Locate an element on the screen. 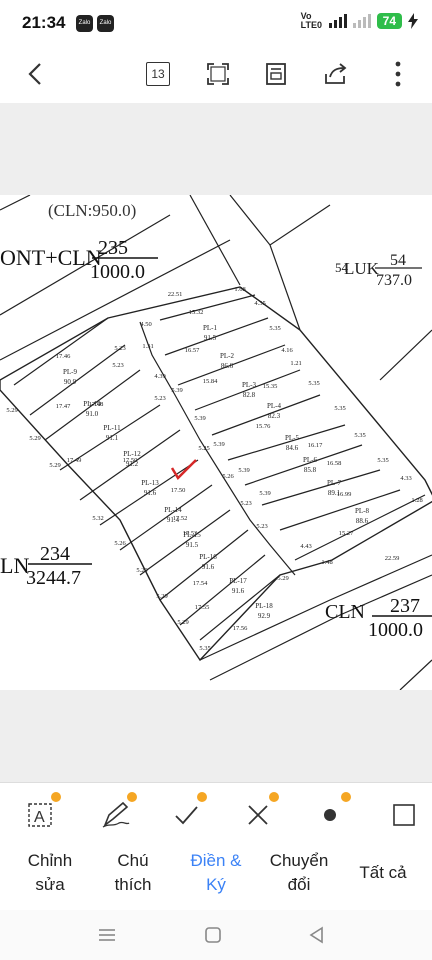  dim-label: 1.28 is located at coordinates (416, 500).